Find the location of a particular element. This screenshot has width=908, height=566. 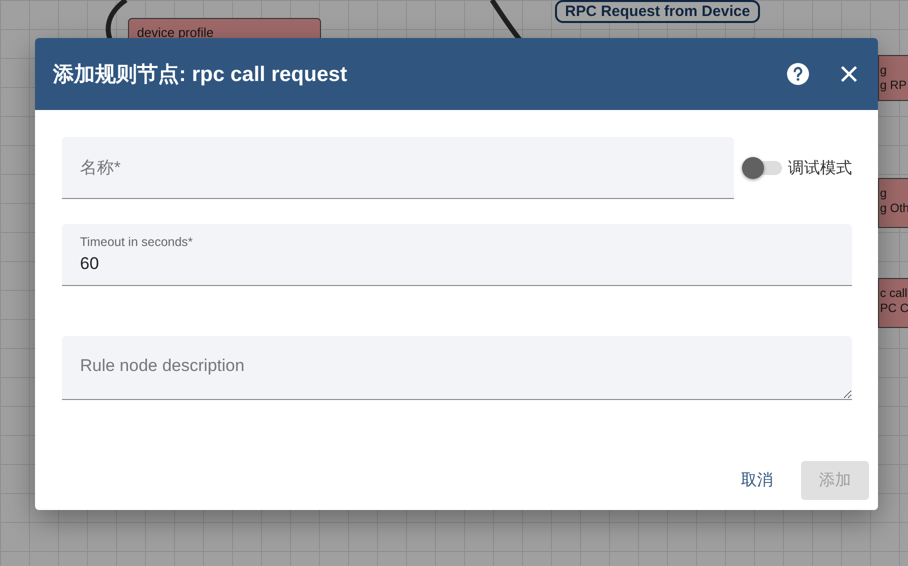

description-field: Rule node description is located at coordinates (457, 368).